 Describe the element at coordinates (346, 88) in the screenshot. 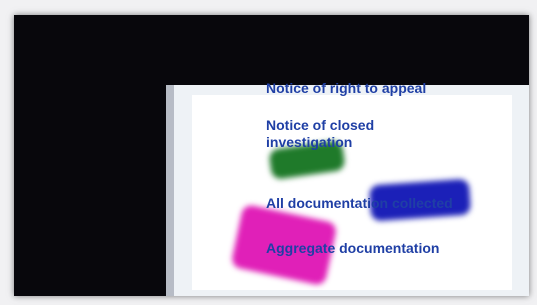

I see `step-notice-of-right-to-appeal: Notice of right to appeal` at that location.